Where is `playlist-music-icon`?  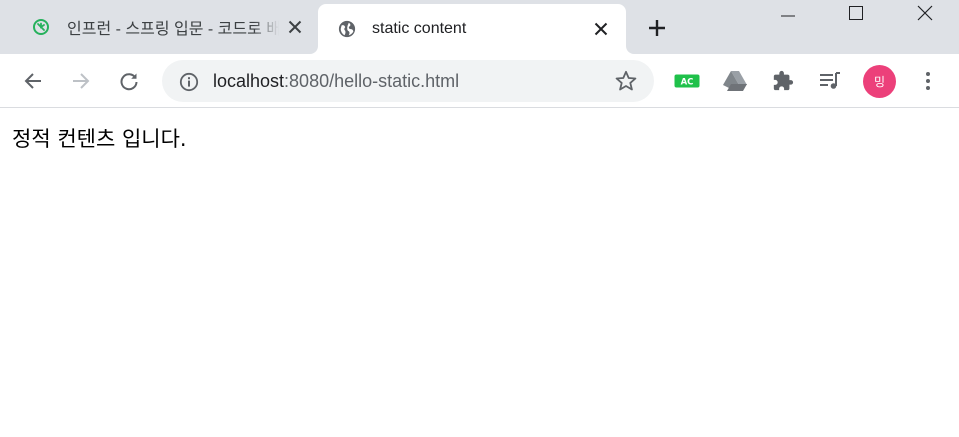 playlist-music-icon is located at coordinates (830, 80).